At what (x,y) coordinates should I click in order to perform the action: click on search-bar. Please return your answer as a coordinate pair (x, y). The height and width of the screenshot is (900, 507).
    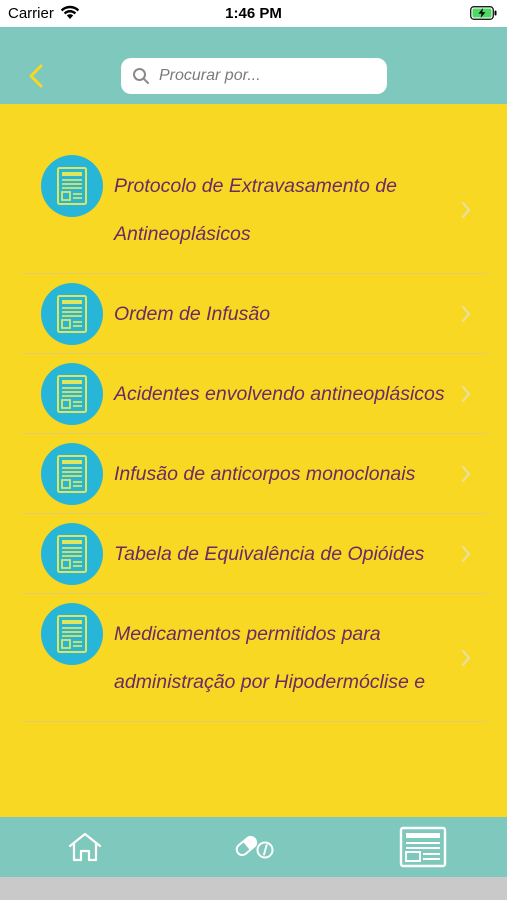
    Looking at the image, I should click on (254, 76).